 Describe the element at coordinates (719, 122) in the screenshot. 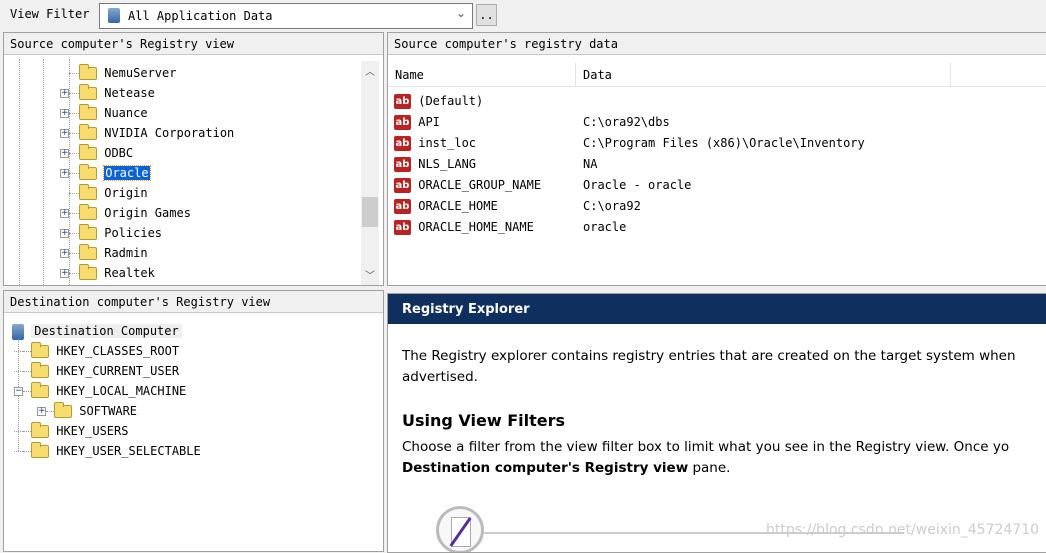

I see `table-row: ab API C:\ora92\dbs` at that location.